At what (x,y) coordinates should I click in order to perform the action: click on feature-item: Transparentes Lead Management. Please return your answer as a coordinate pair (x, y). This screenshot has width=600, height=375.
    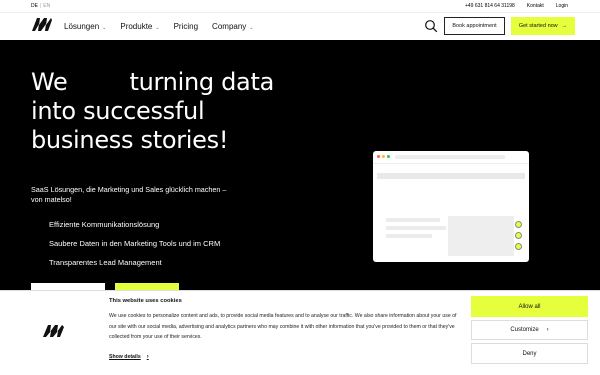
    Looking at the image, I should click on (105, 262).